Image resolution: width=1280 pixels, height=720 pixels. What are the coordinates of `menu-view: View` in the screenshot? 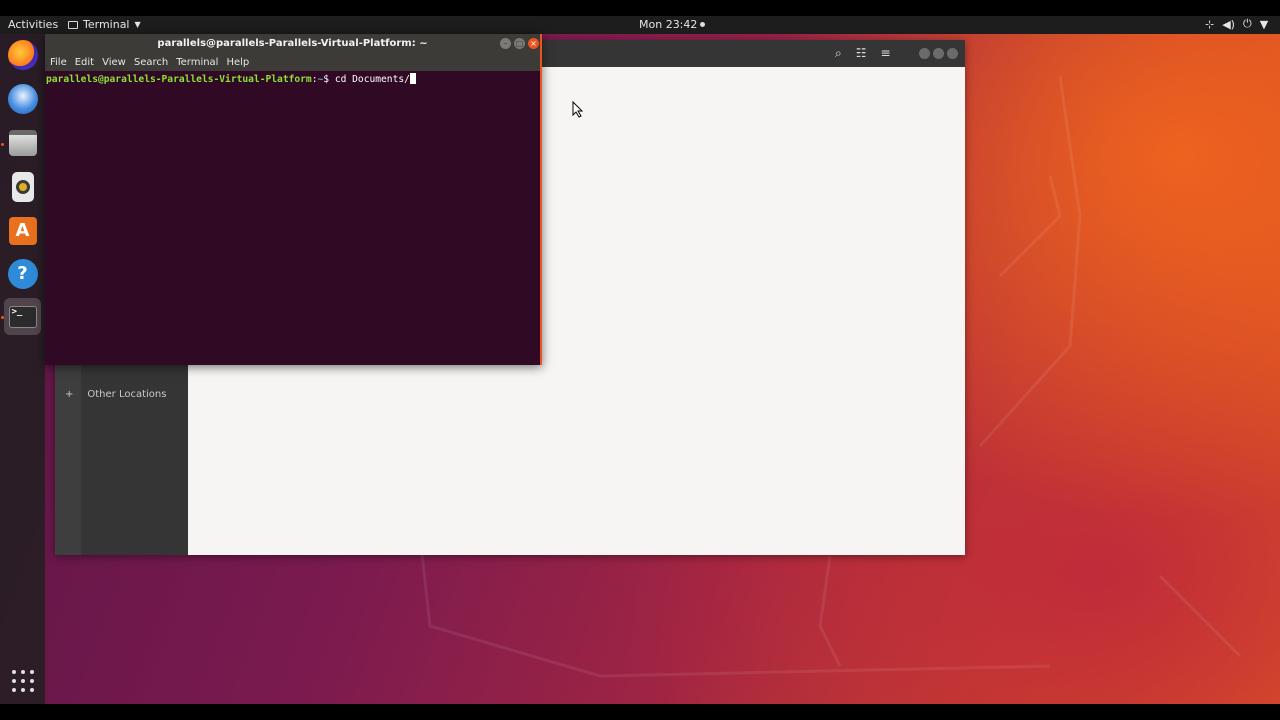 It's located at (114, 62).